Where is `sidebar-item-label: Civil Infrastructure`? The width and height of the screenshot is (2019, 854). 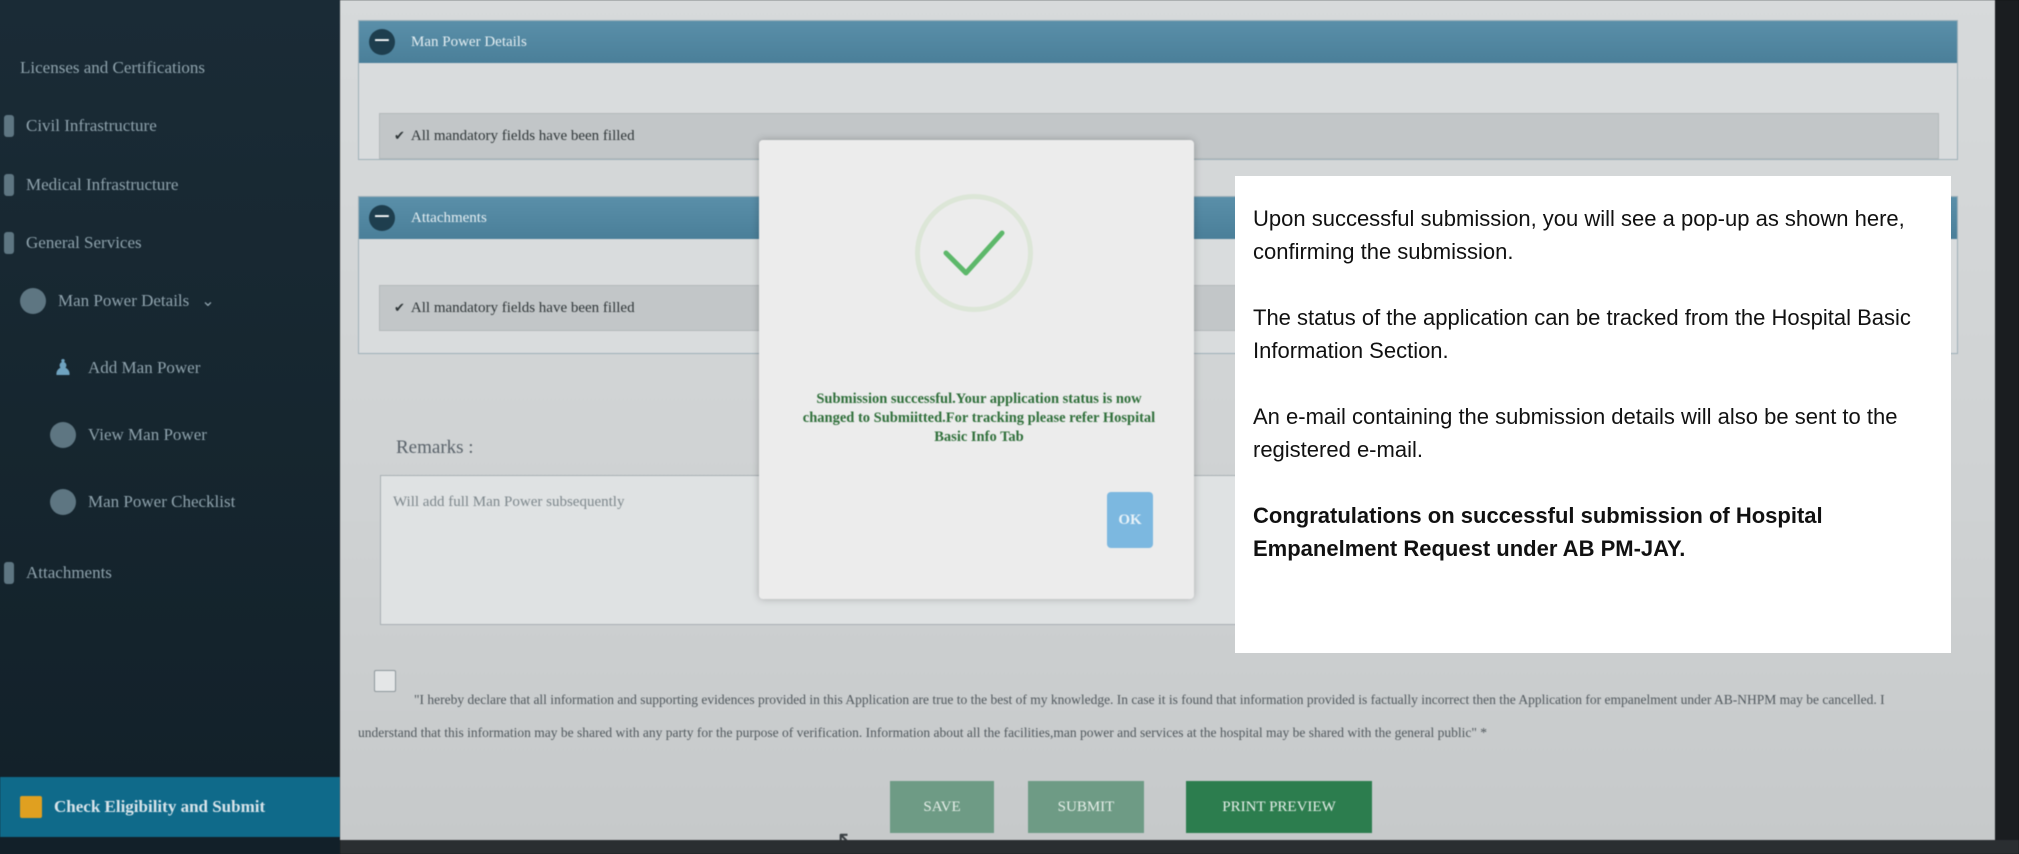
sidebar-item-label: Civil Infrastructure is located at coordinates (91, 125).